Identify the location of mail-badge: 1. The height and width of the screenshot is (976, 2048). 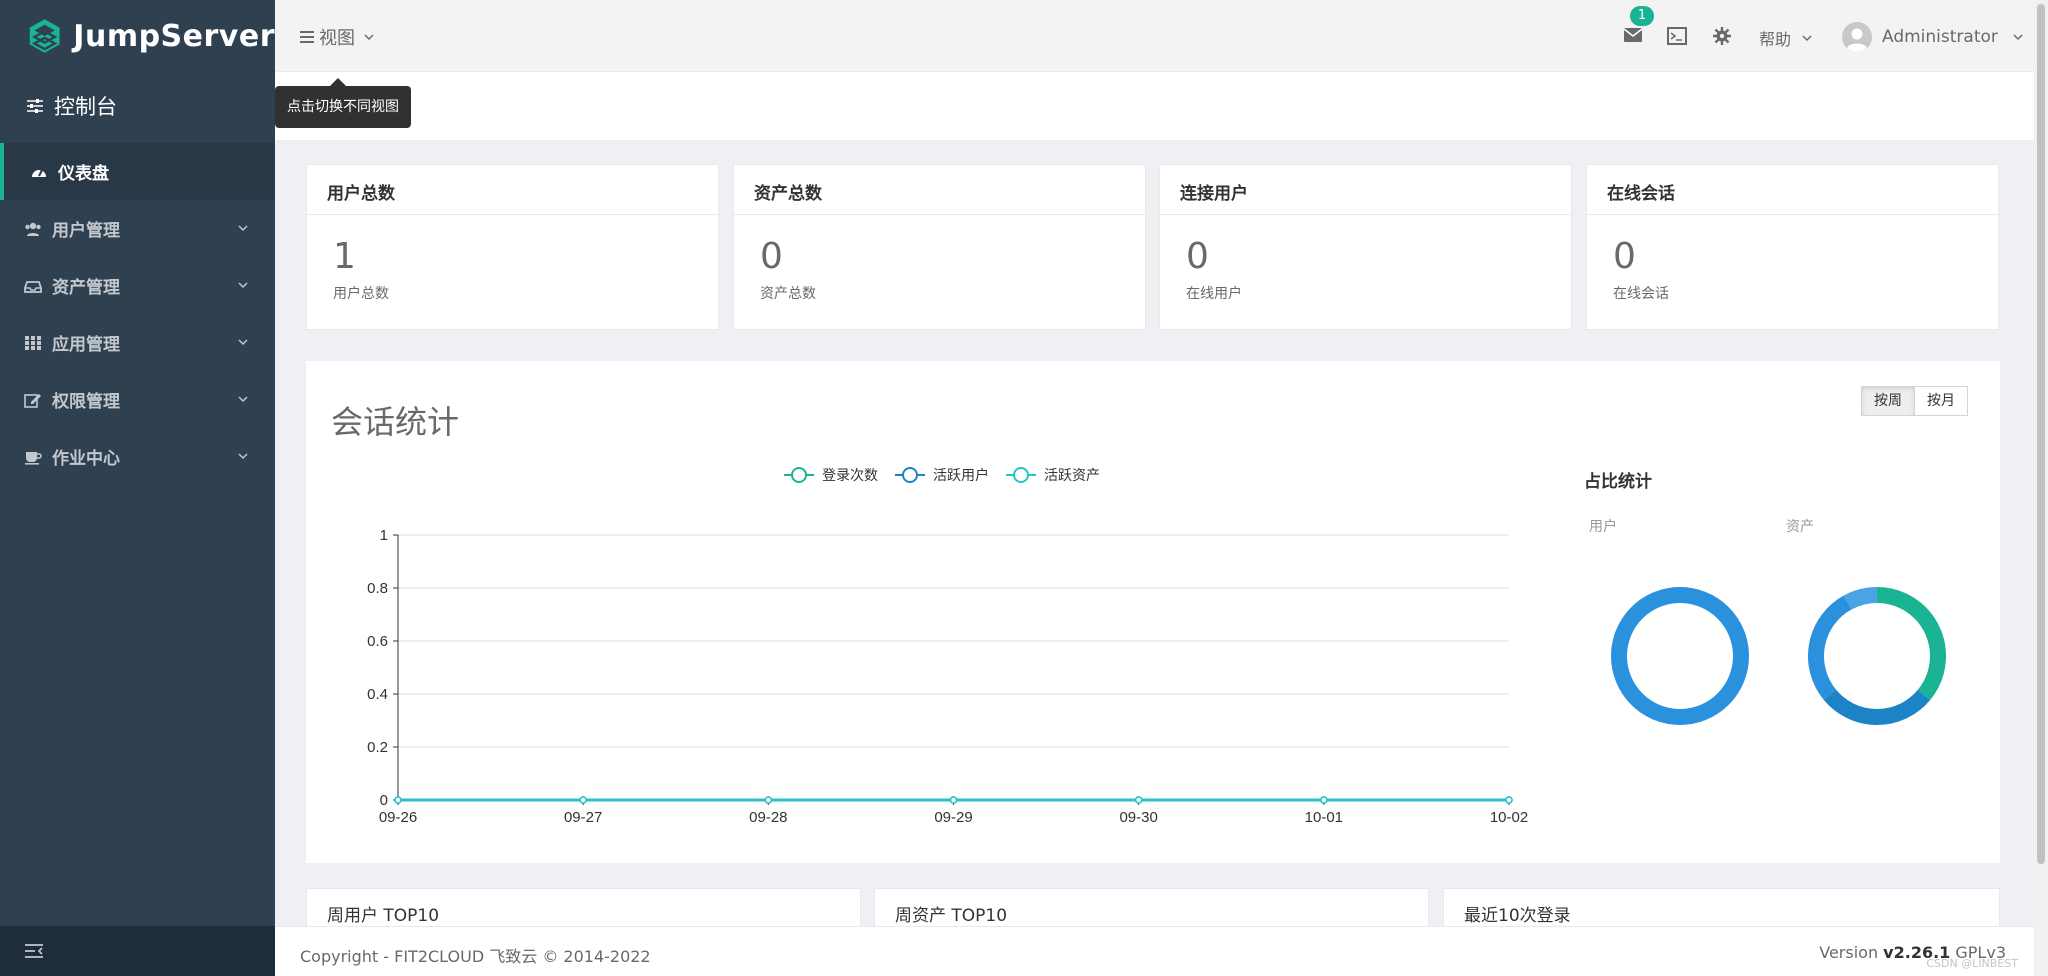
(1642, 16).